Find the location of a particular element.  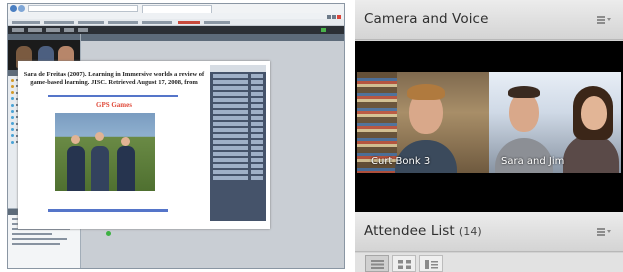

video-name-label: Curt Bonk 3 is located at coordinates (401, 161).